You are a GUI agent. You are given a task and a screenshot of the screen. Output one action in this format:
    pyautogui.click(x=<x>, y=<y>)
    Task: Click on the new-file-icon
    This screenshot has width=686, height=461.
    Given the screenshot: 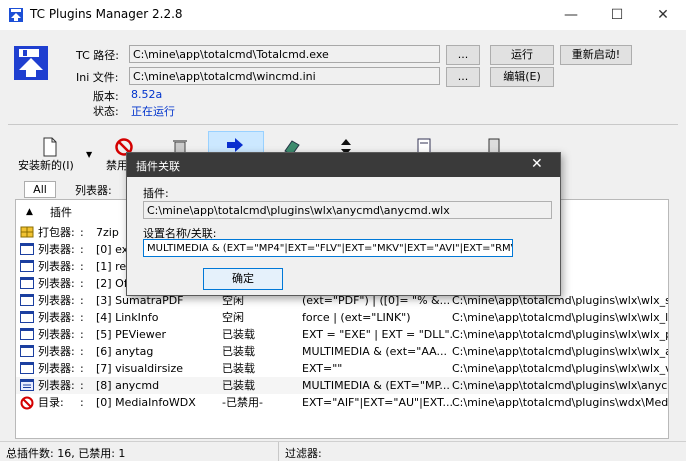 What is the action you would take?
    pyautogui.click(x=50, y=147)
    